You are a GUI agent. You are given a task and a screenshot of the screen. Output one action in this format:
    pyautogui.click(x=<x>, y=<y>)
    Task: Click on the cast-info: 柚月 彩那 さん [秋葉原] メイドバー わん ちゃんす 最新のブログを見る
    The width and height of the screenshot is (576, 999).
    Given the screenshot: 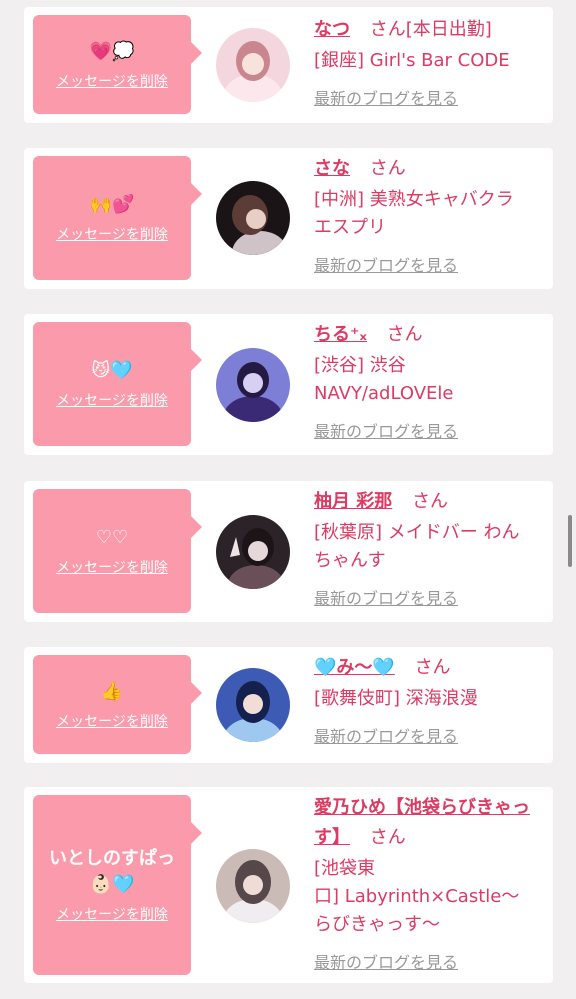 What is the action you would take?
    pyautogui.click(x=430, y=548)
    